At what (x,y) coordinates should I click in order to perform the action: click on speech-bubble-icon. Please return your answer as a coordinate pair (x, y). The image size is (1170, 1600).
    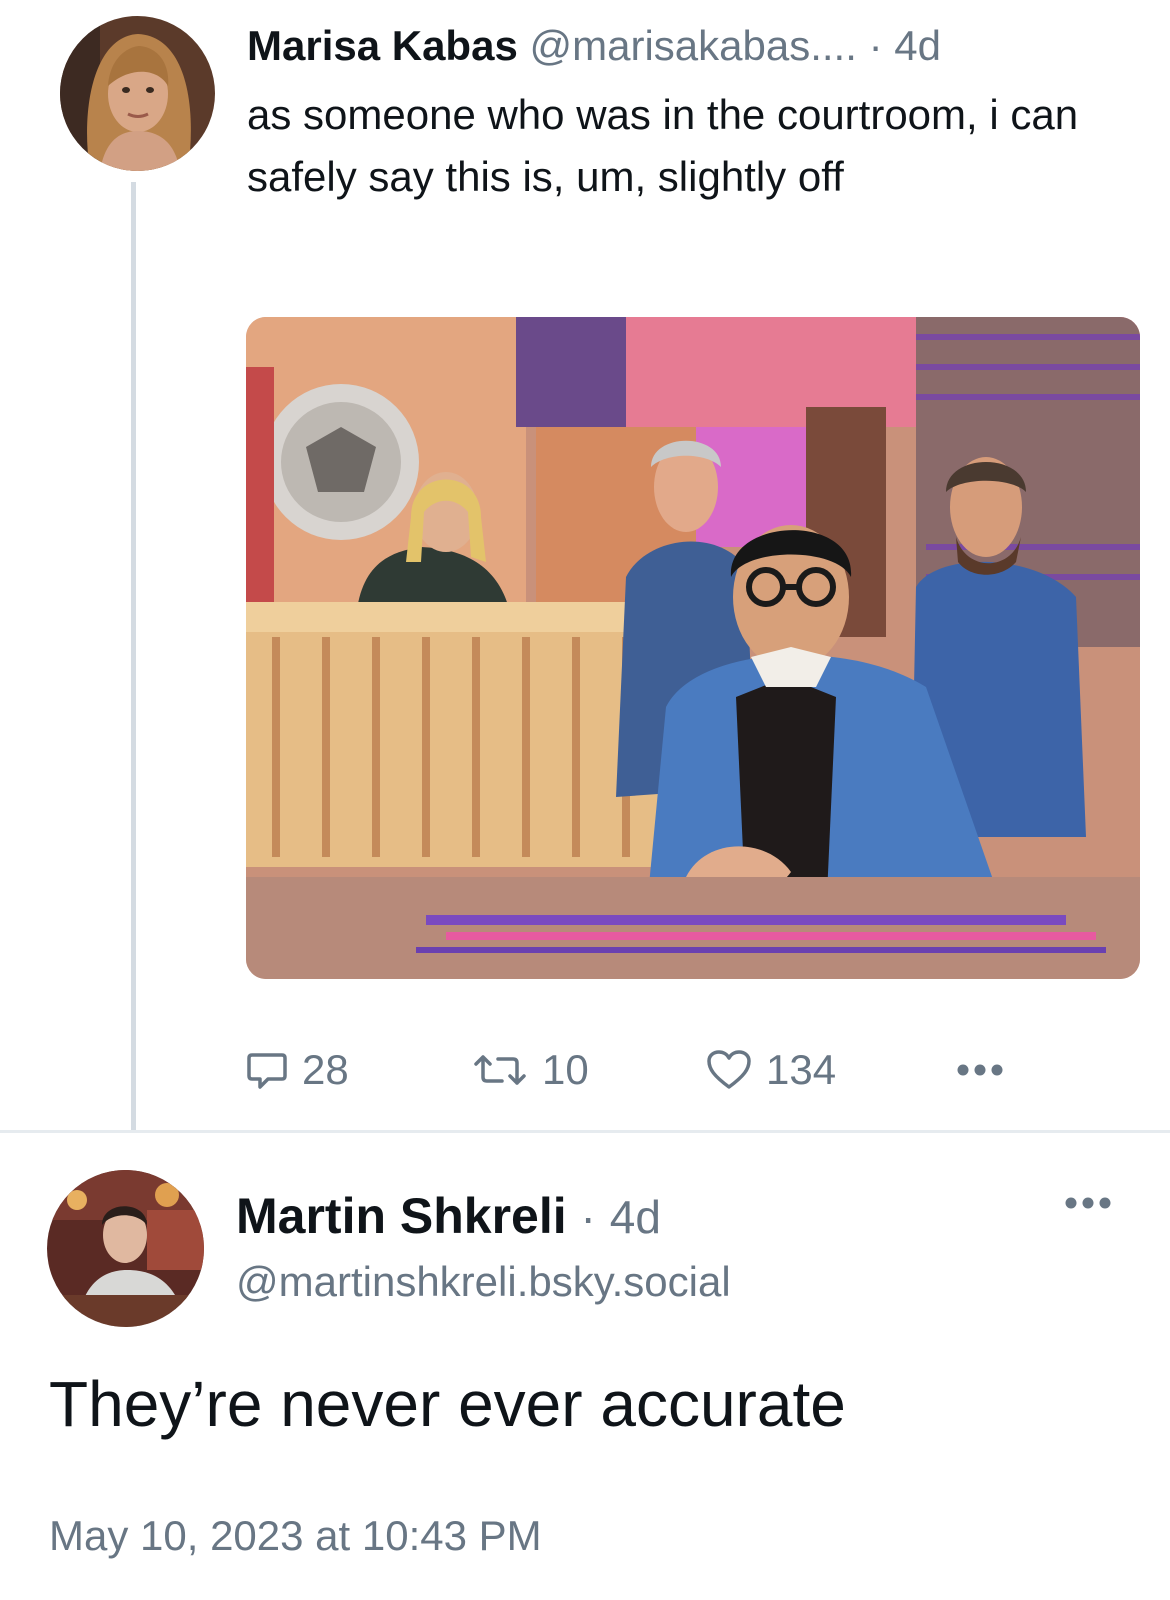
    Looking at the image, I should click on (267, 1070).